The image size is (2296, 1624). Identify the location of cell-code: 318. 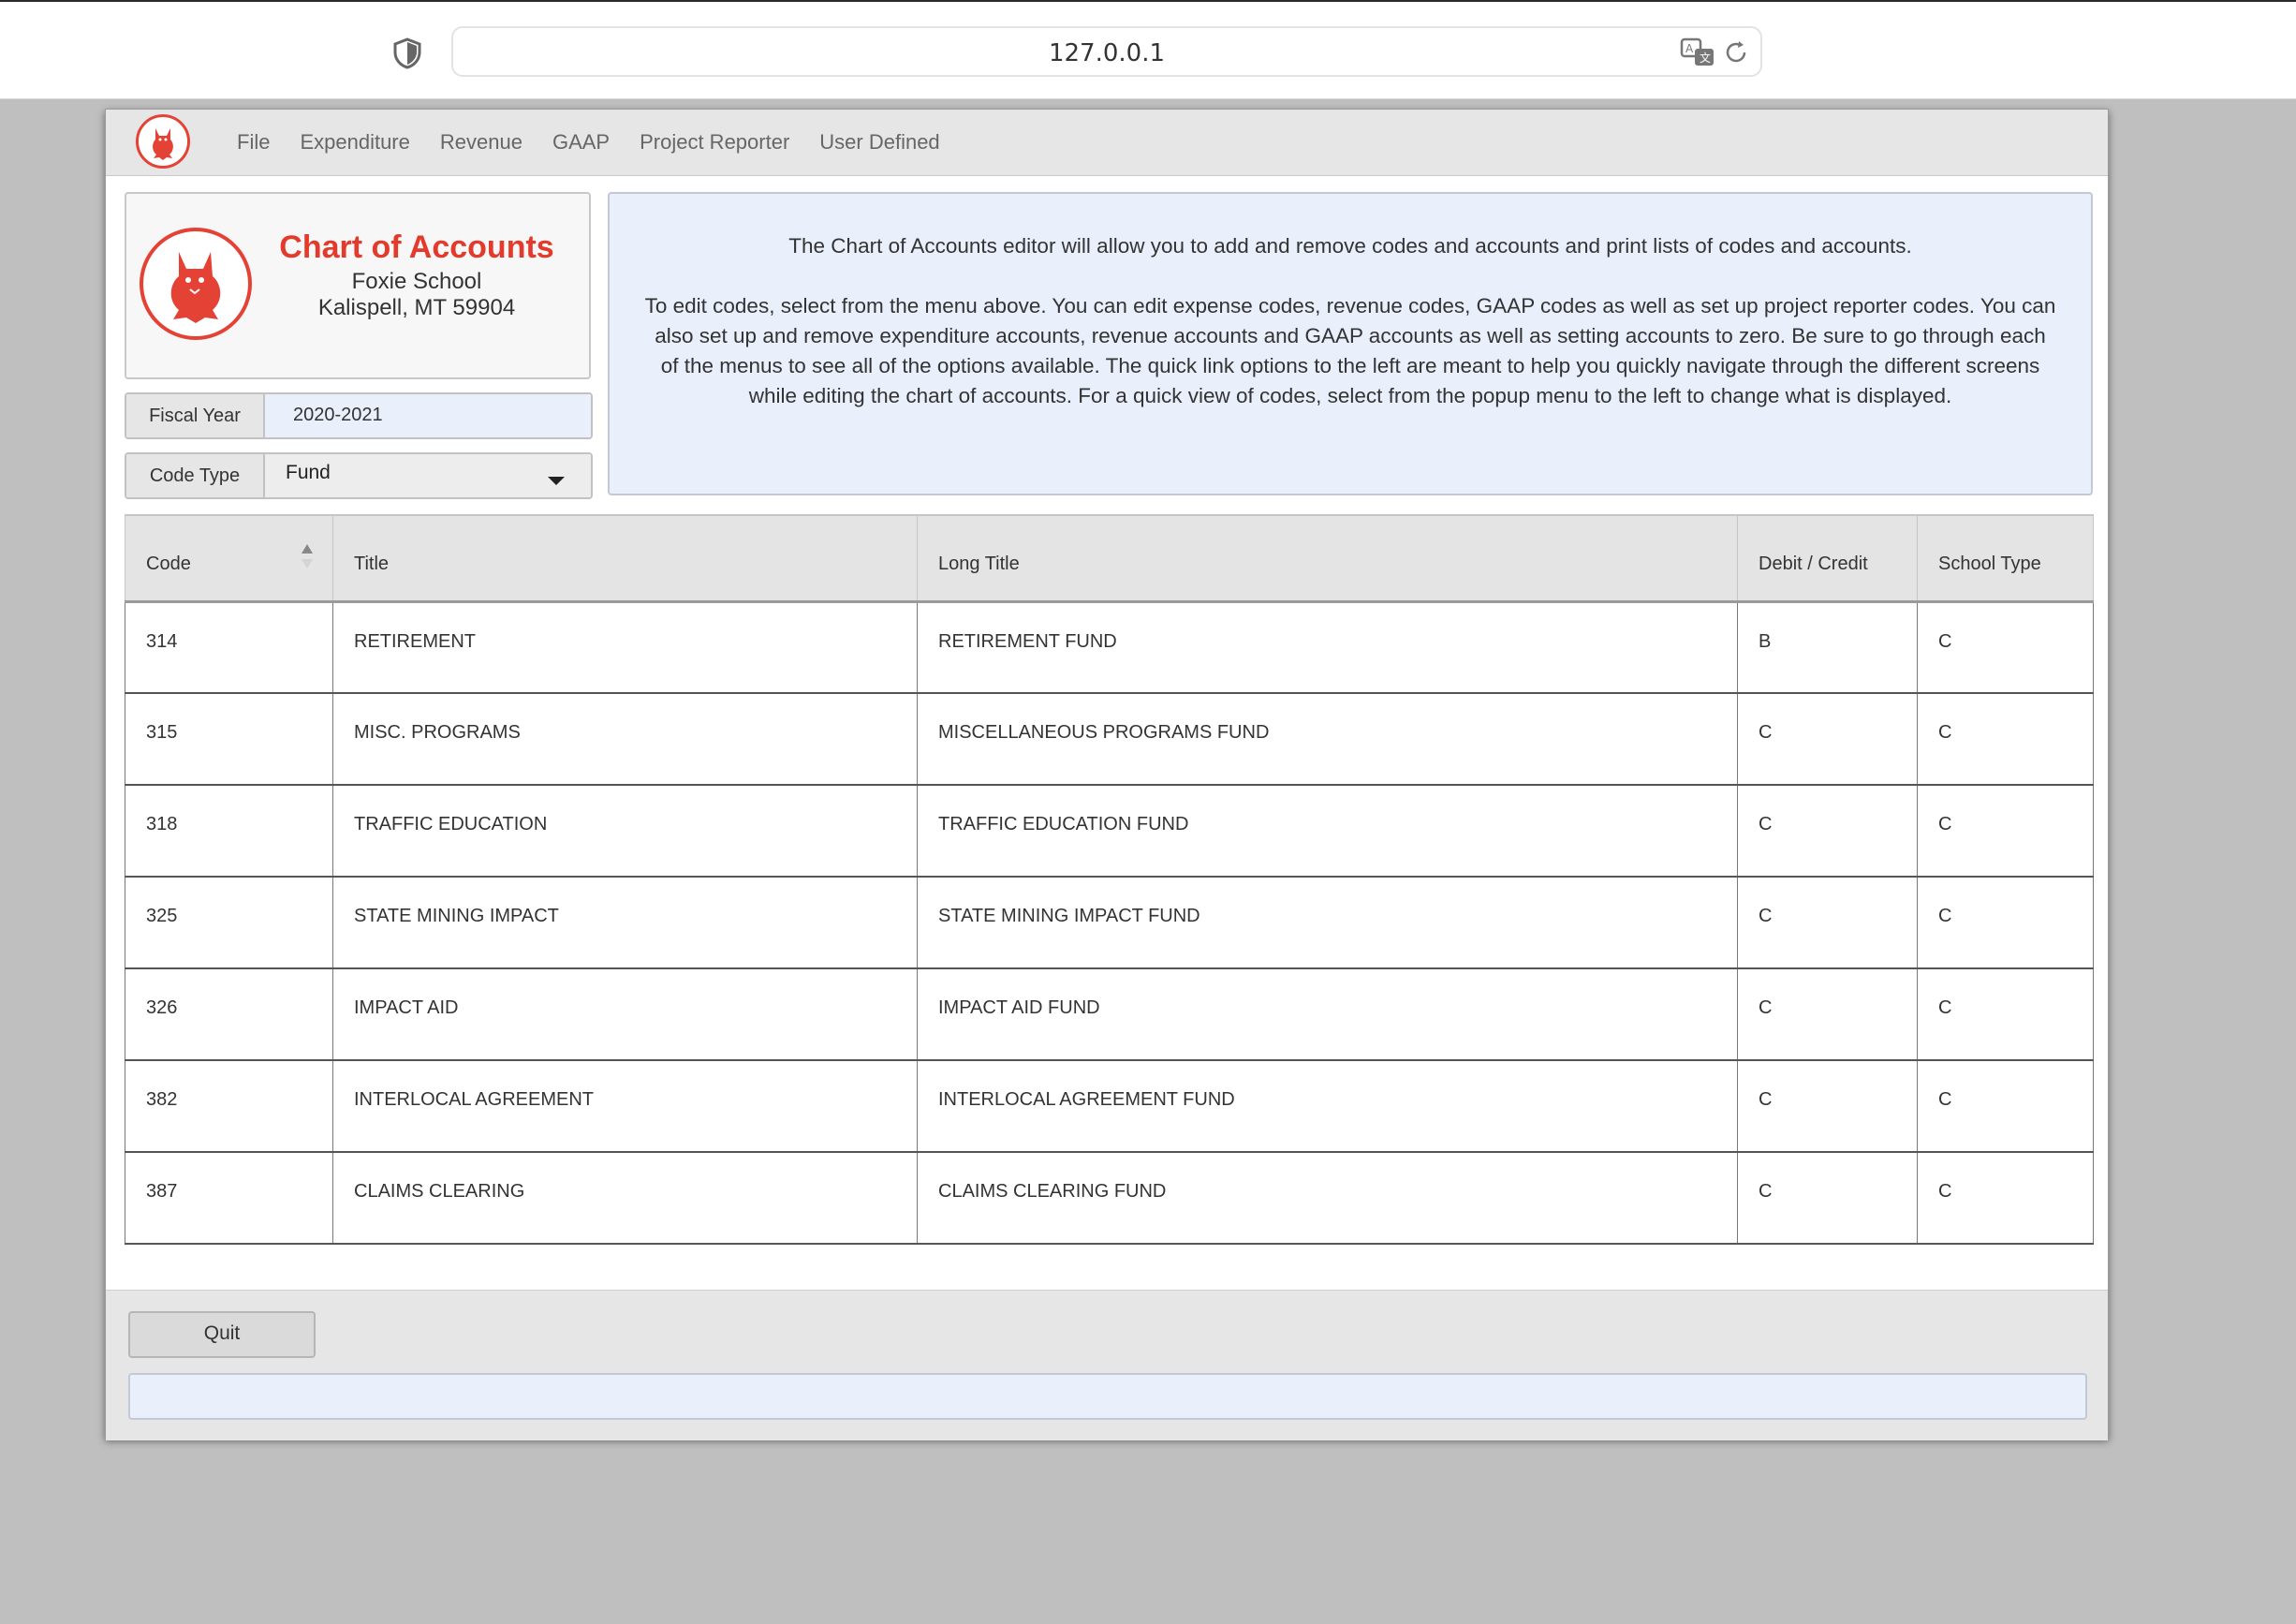
(229, 831).